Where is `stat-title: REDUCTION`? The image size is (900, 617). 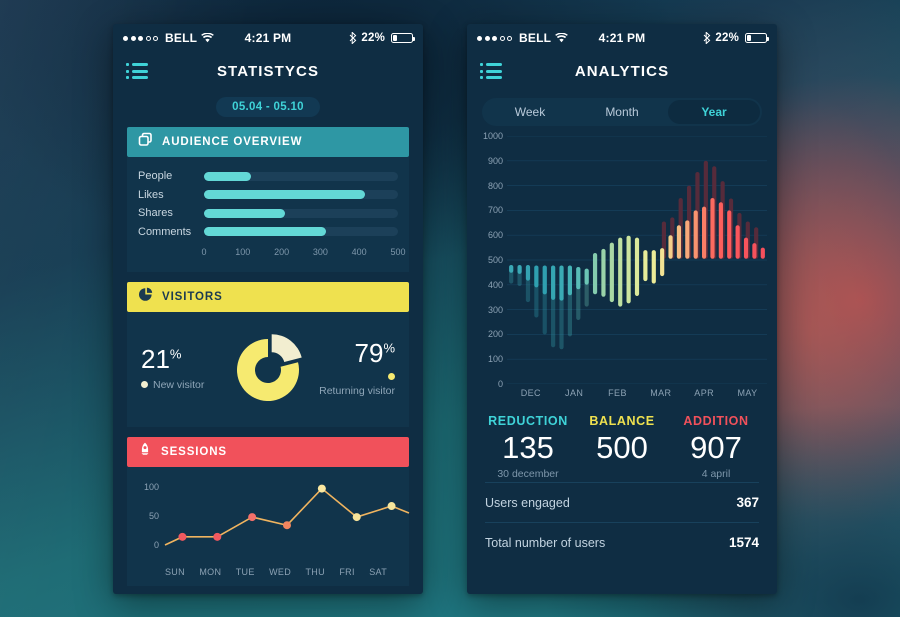
stat-title: REDUCTION is located at coordinates (528, 421).